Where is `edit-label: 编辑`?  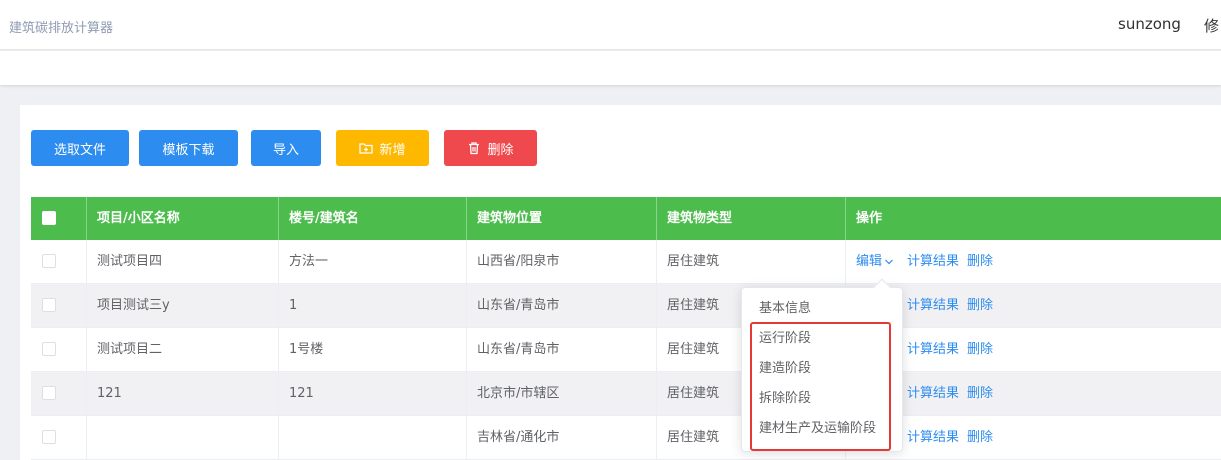
edit-label: 编辑 is located at coordinates (869, 261).